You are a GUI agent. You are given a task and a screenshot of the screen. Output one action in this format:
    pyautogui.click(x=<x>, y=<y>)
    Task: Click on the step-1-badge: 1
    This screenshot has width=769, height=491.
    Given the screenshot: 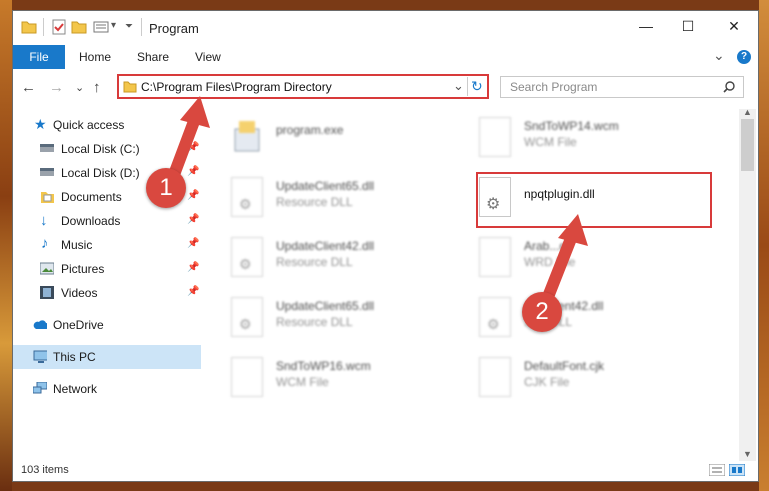 What is the action you would take?
    pyautogui.click(x=166, y=188)
    